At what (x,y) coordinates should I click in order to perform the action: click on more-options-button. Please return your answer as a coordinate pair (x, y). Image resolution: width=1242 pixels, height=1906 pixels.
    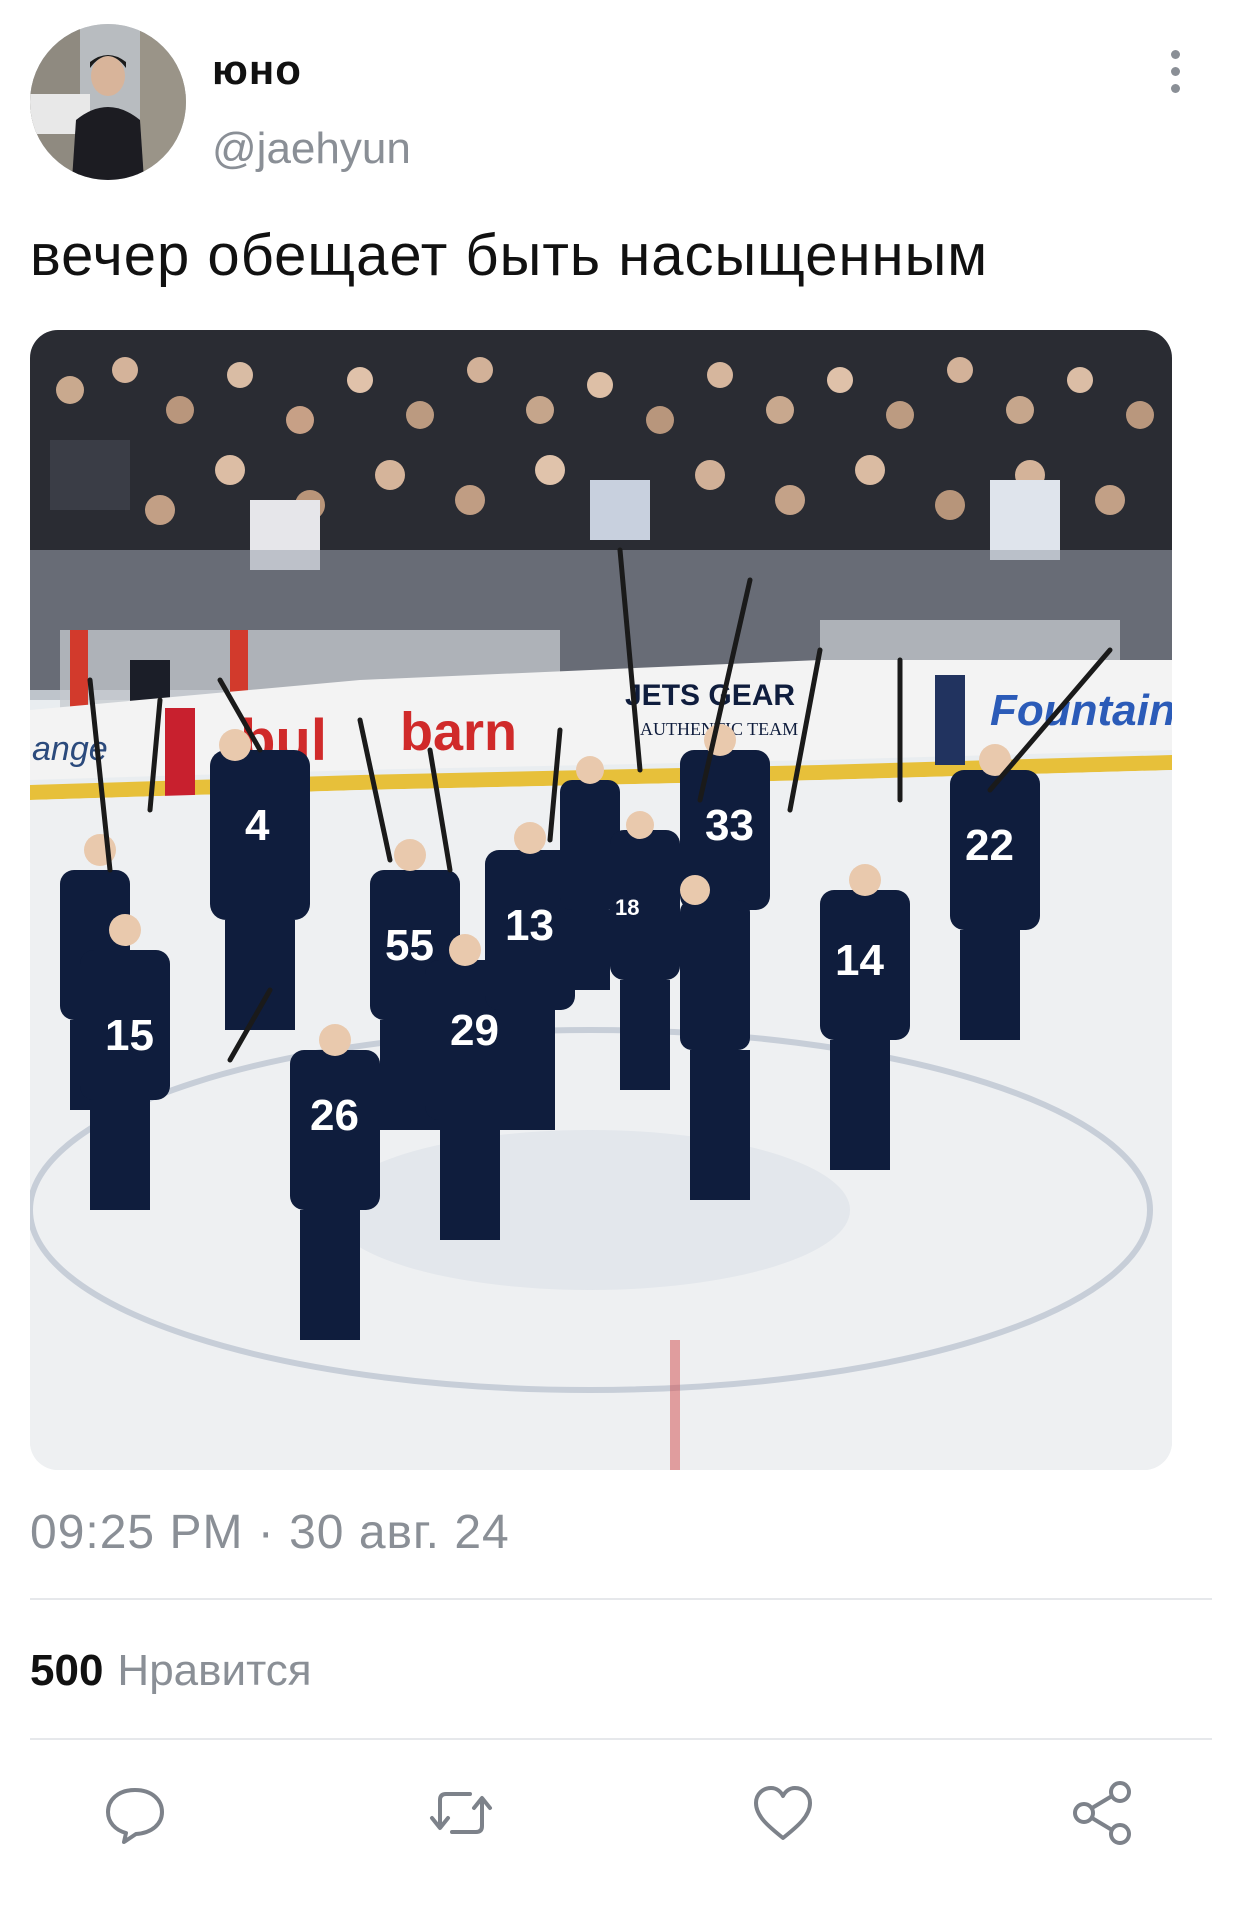
    Looking at the image, I should click on (1175, 75).